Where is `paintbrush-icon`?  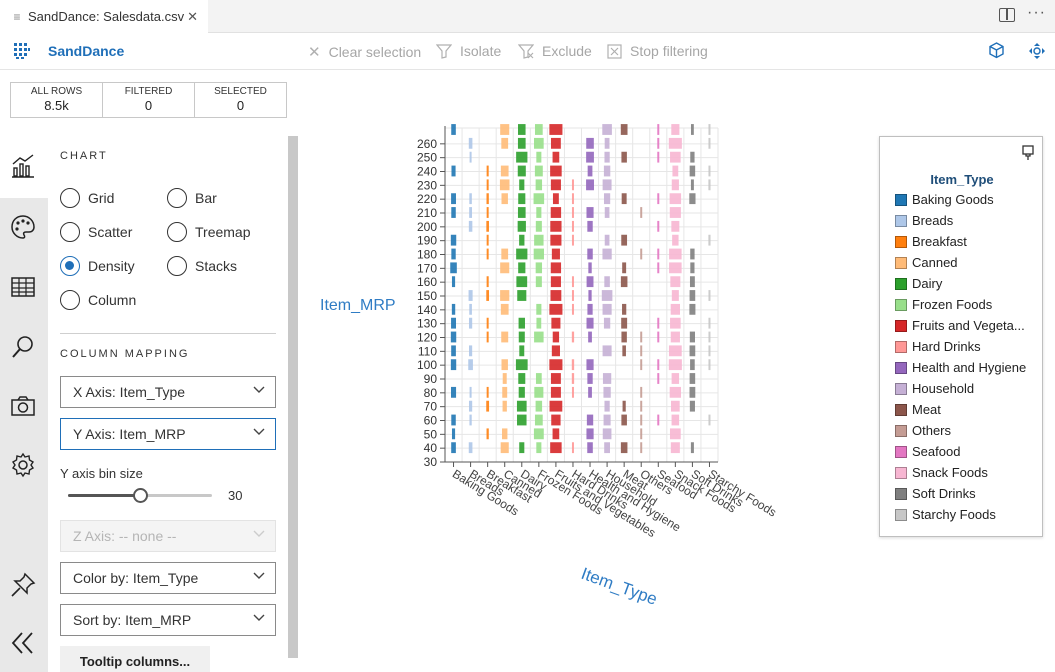
paintbrush-icon is located at coordinates (1028, 153).